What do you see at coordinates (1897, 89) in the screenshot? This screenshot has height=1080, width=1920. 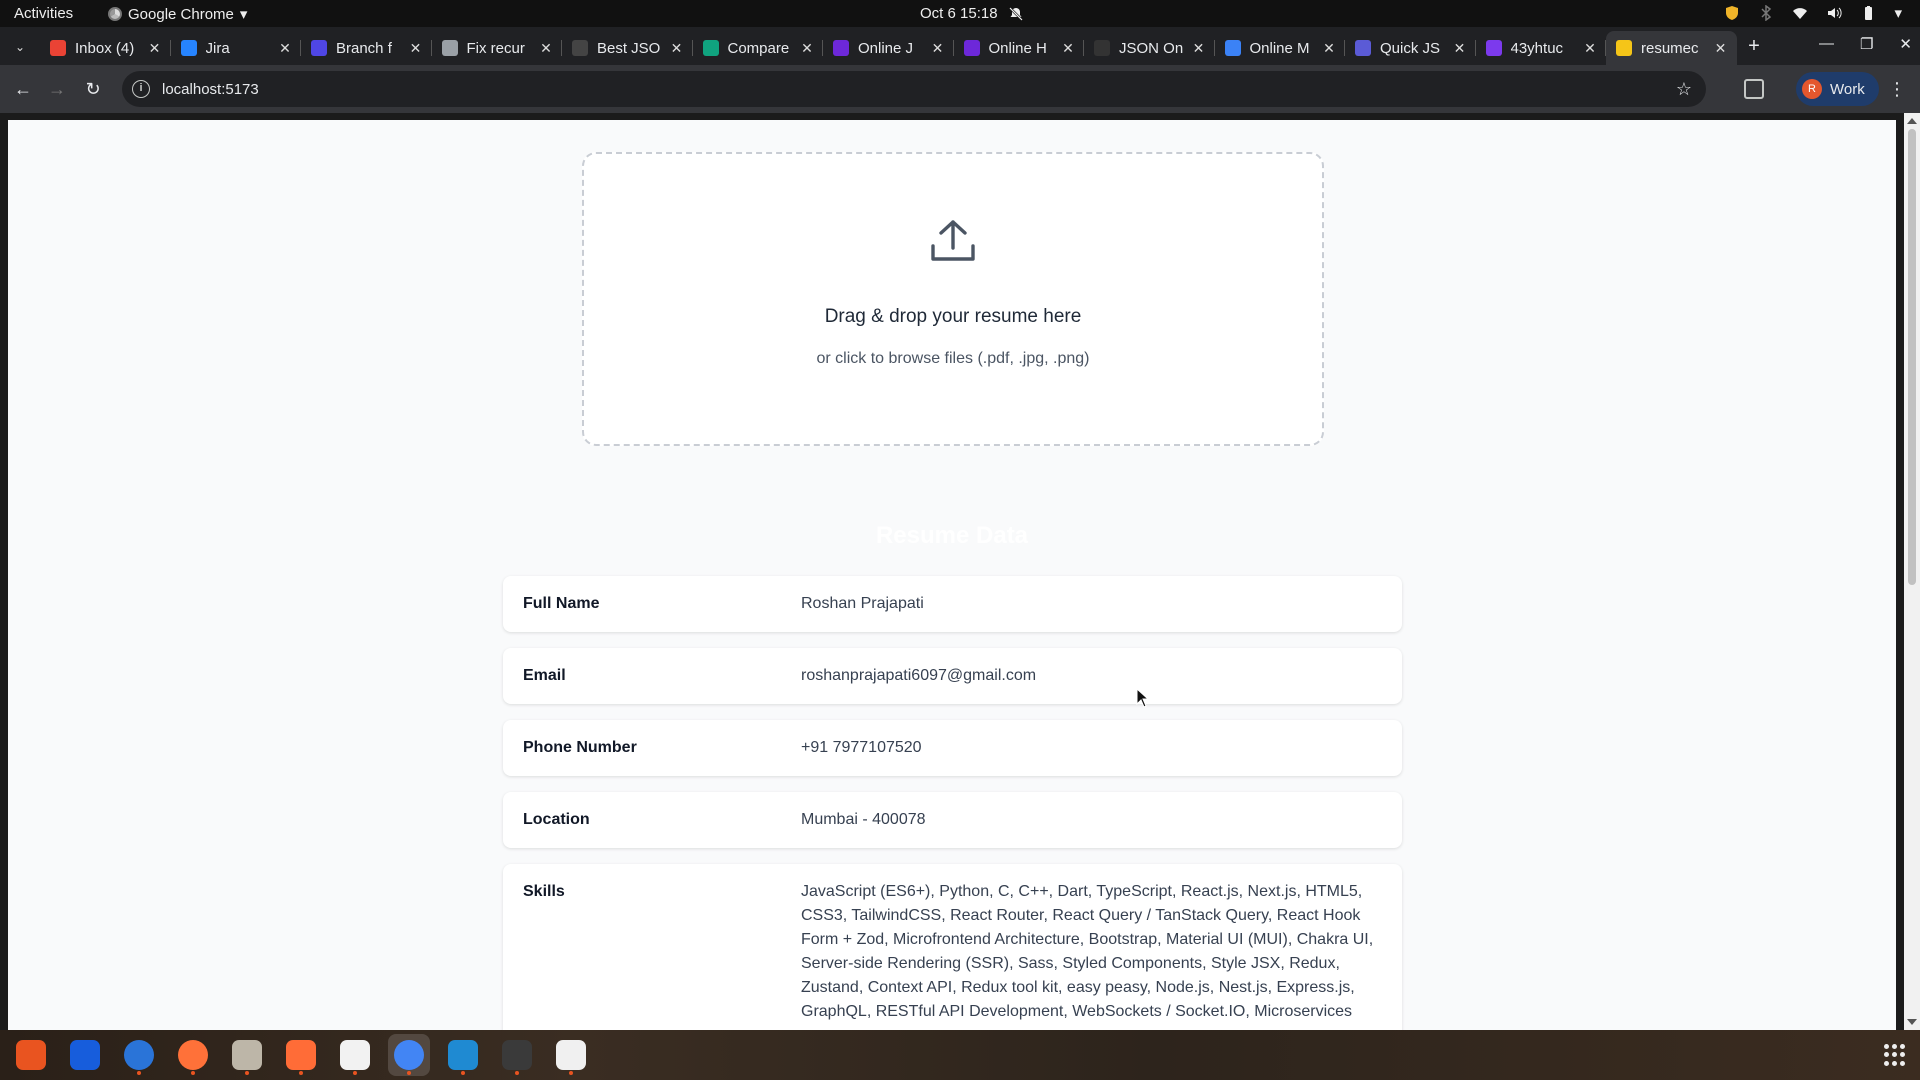 I see `chrome-menu-icon: ⋮` at bounding box center [1897, 89].